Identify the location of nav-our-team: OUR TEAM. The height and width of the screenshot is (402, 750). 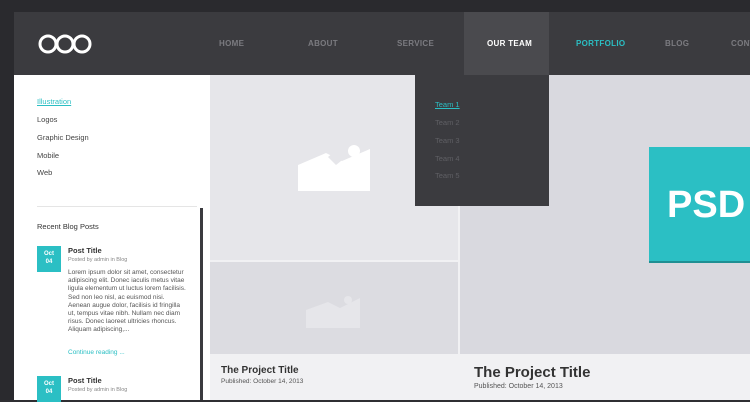
(509, 43).